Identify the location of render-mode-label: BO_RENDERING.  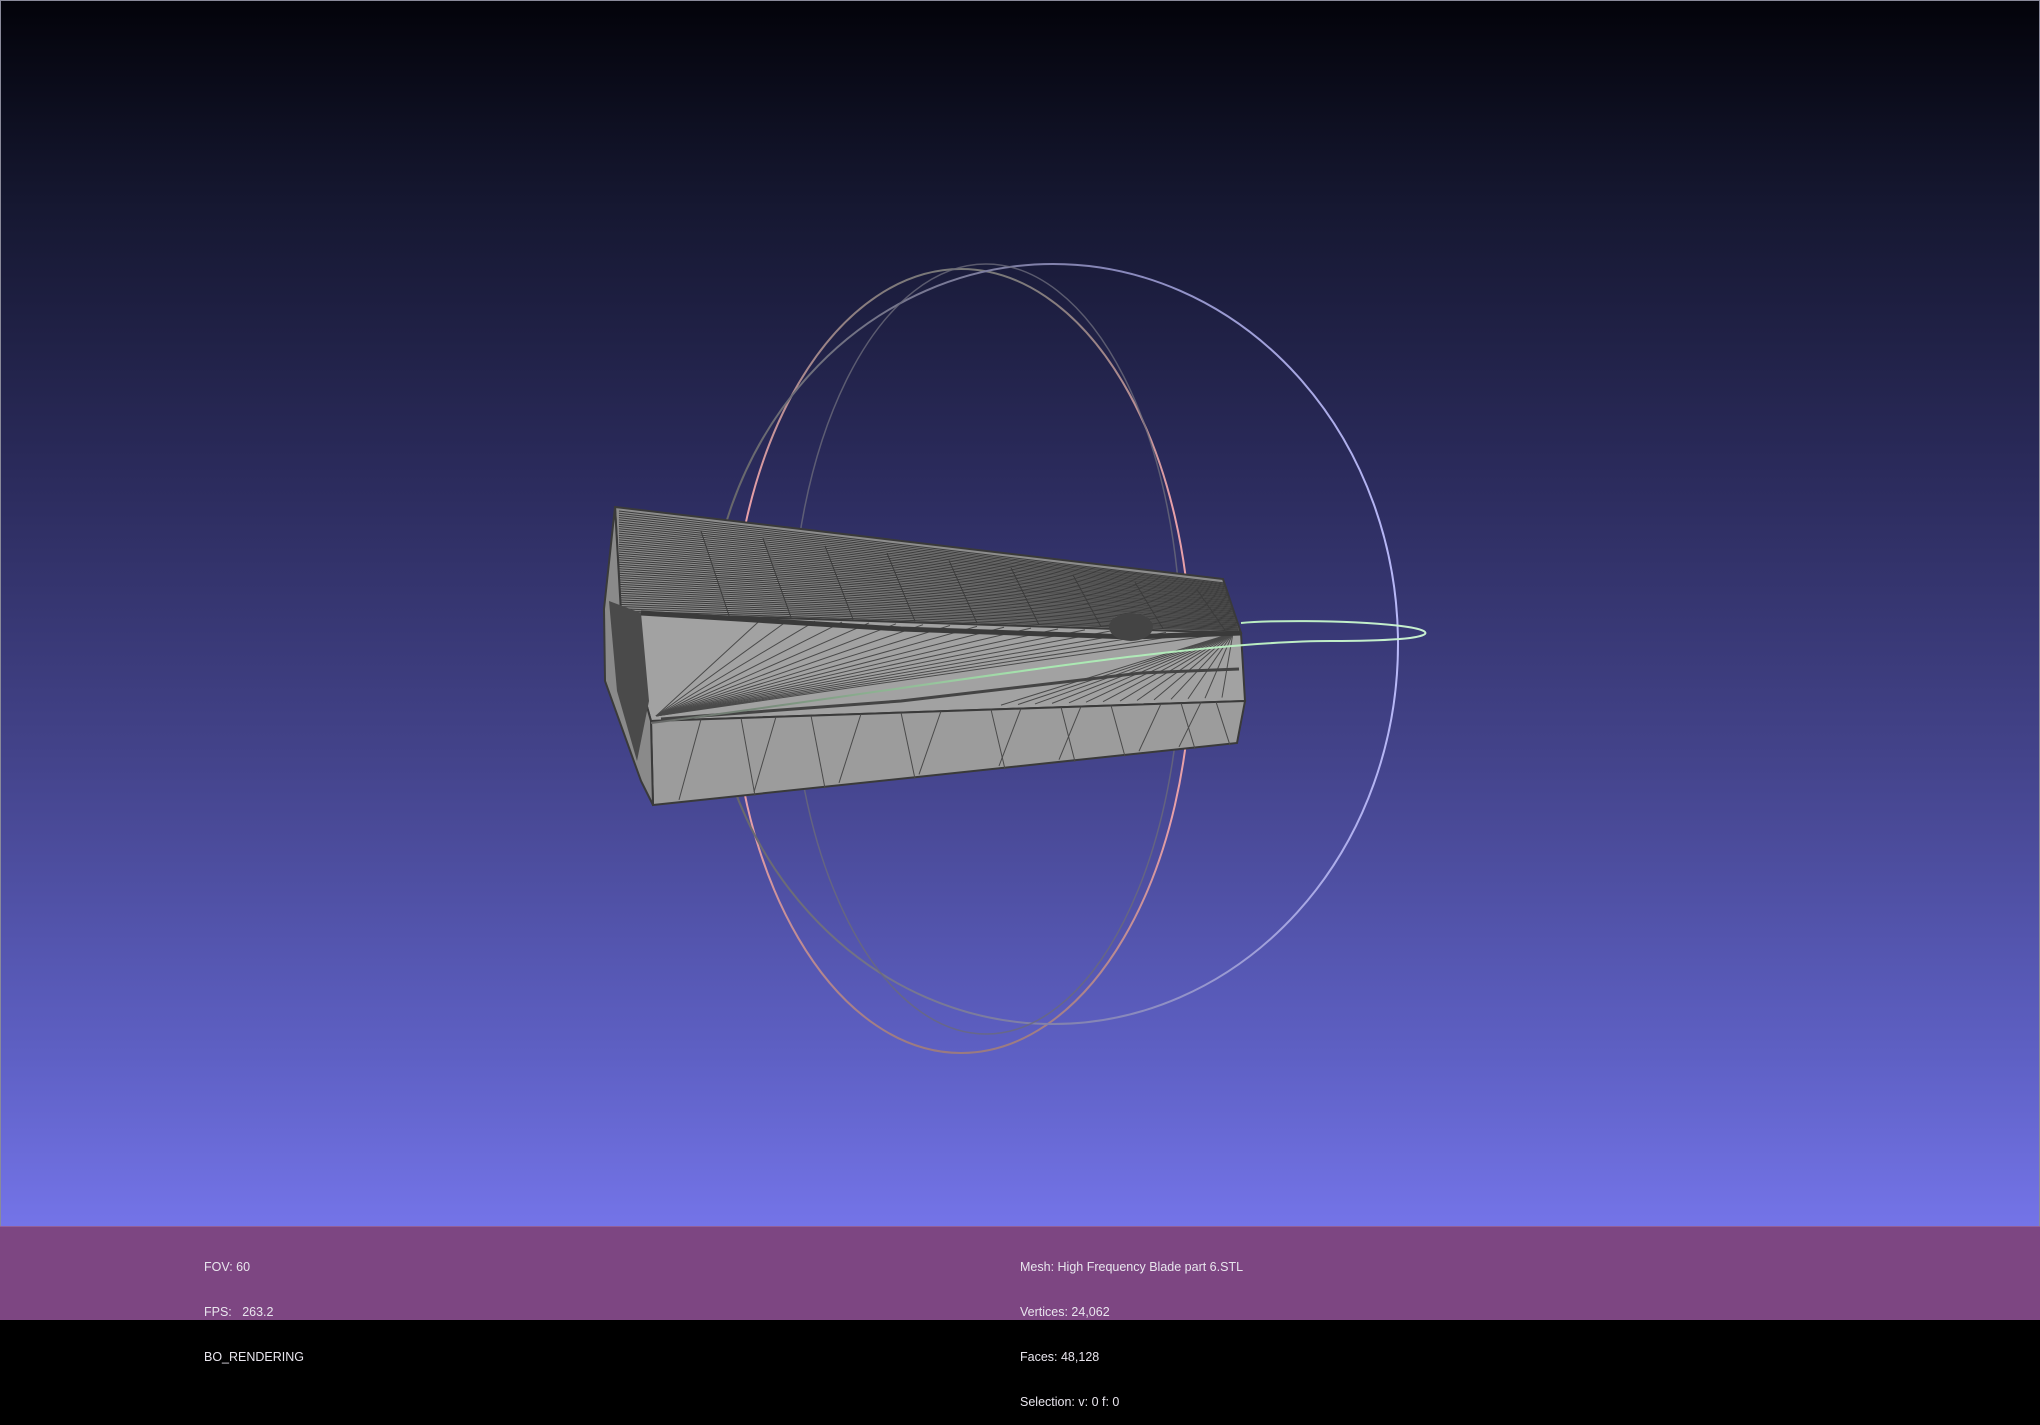
(254, 1357).